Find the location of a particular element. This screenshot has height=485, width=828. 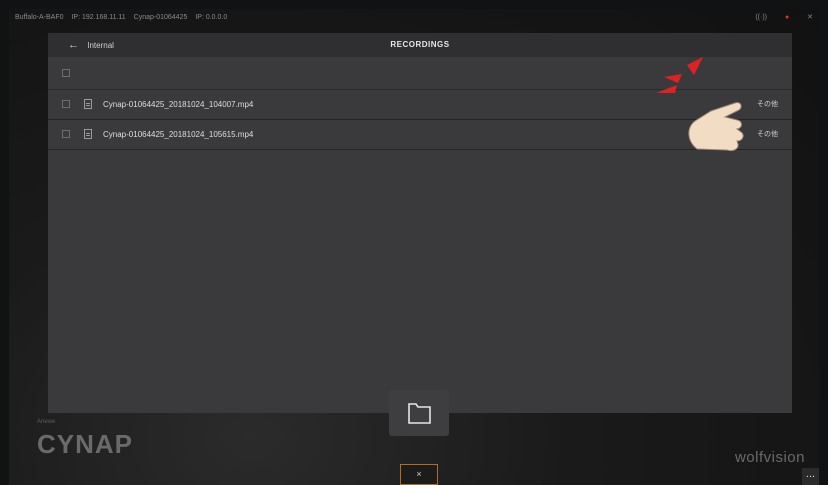

select-all-checkbox is located at coordinates (66, 73).